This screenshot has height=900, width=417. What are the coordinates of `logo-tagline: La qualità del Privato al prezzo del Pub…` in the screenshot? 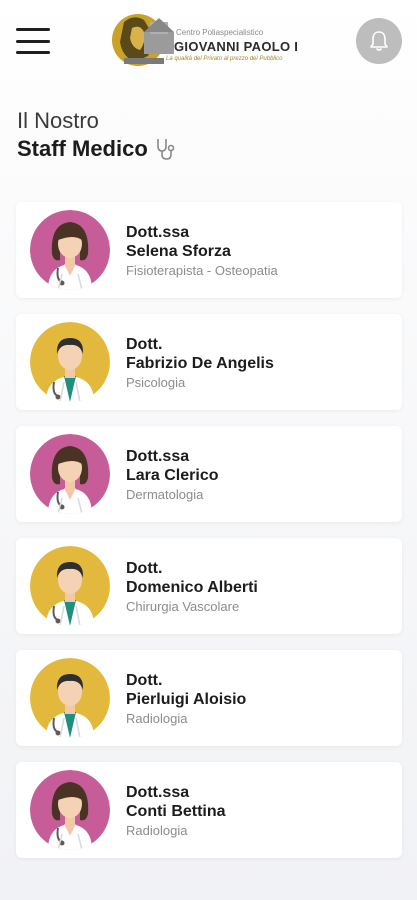 It's located at (224, 59).